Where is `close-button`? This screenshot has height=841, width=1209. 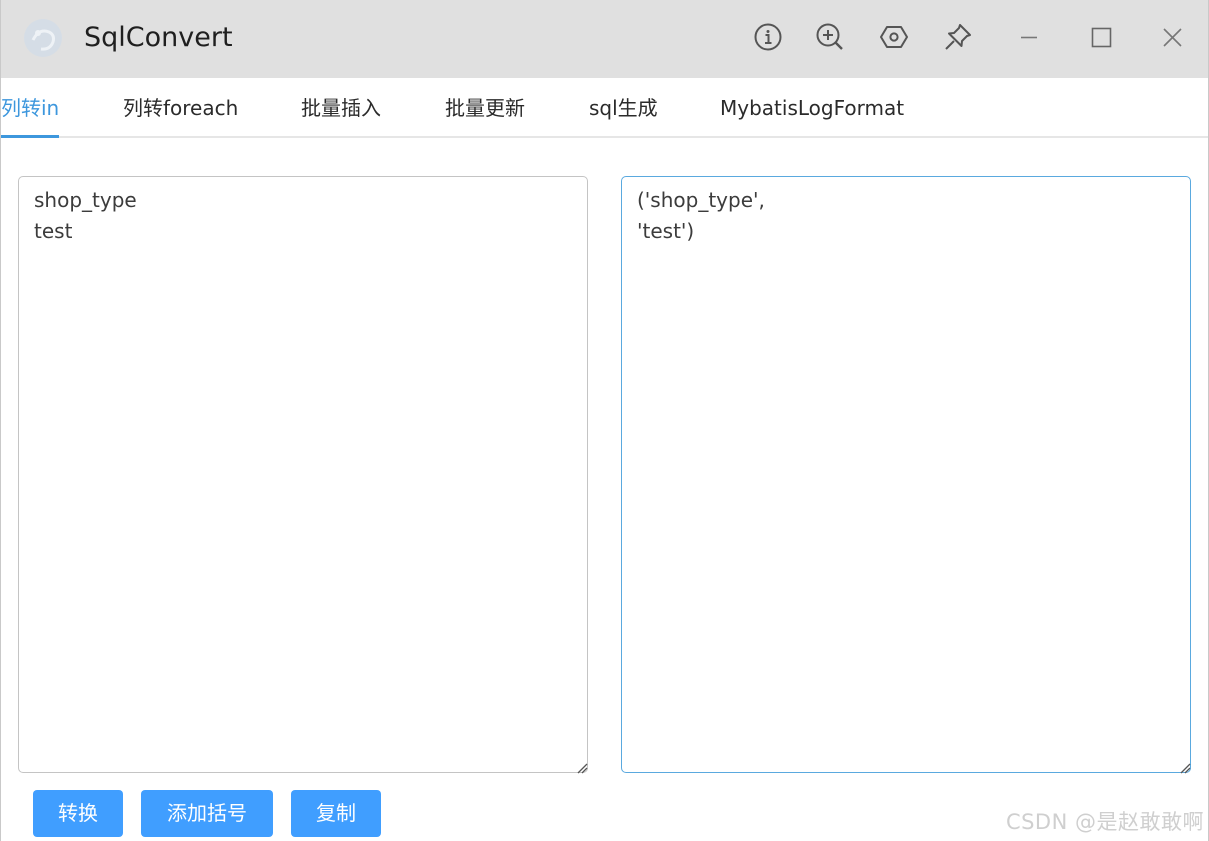 close-button is located at coordinates (1172, 37).